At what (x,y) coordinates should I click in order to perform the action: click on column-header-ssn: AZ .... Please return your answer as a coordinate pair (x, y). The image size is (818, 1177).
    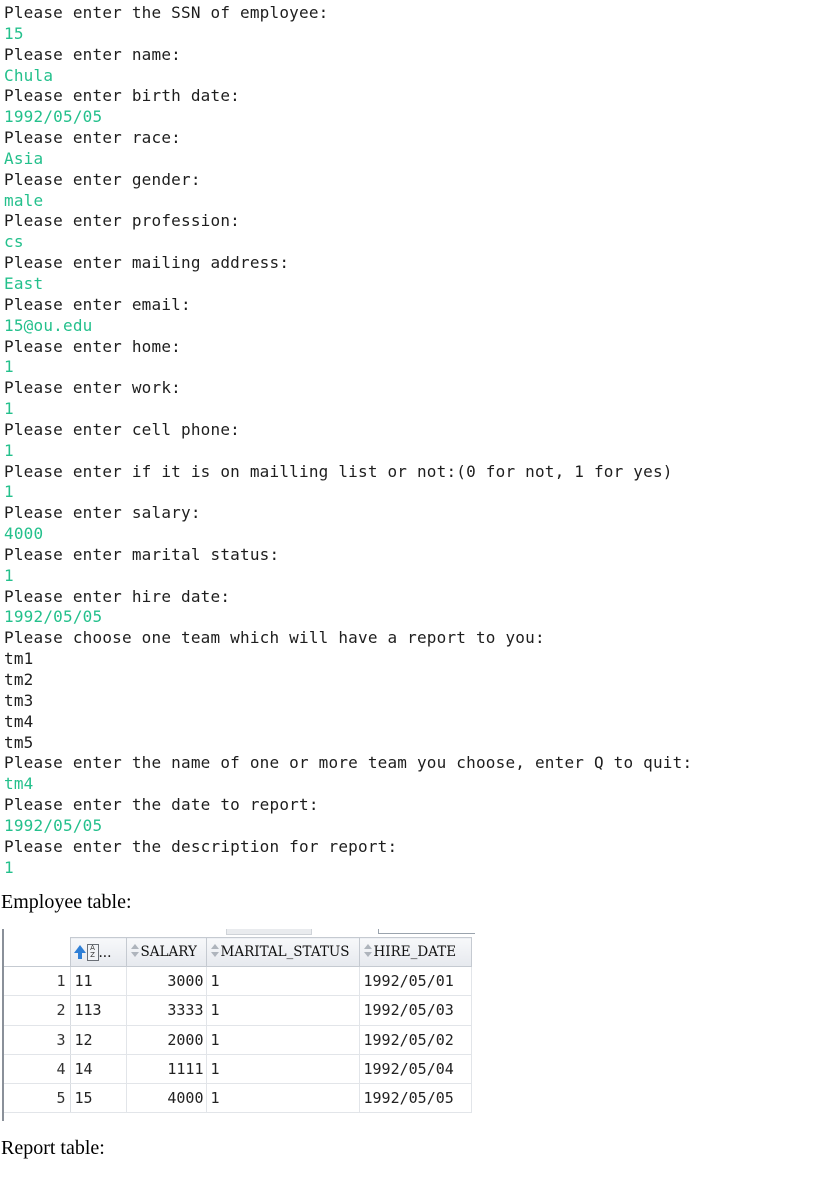
    Looking at the image, I should click on (98, 952).